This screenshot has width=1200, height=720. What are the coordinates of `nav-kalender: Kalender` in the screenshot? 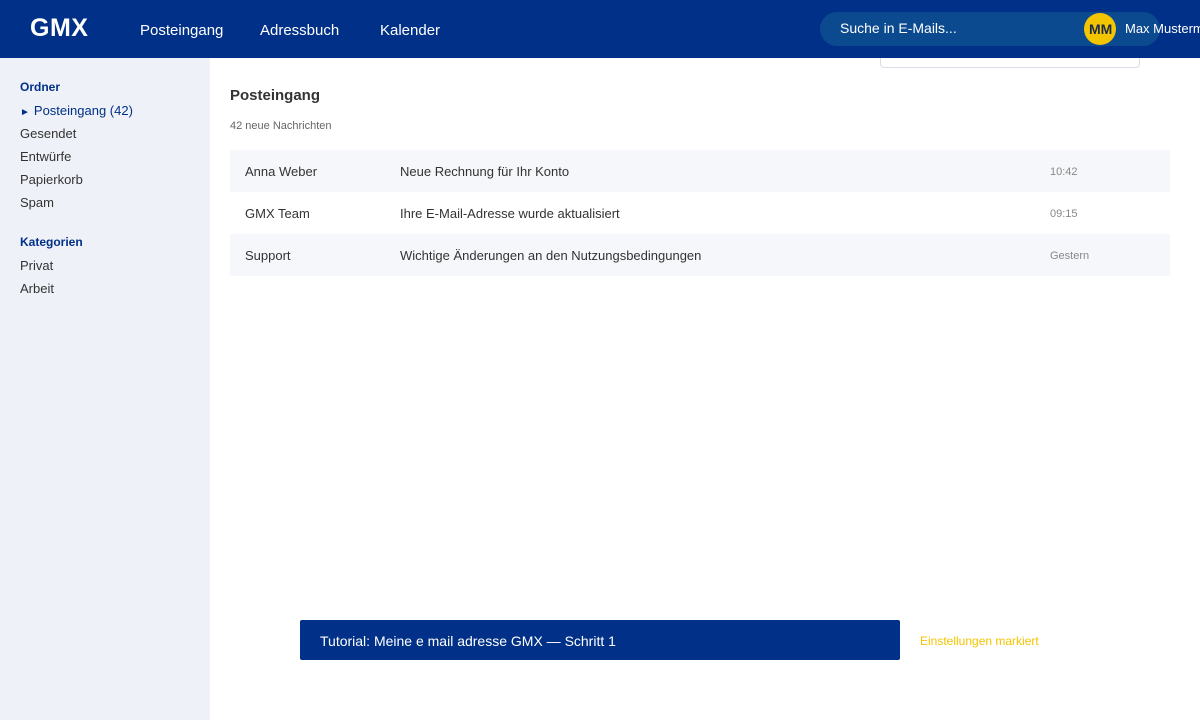 It's located at (410, 30).